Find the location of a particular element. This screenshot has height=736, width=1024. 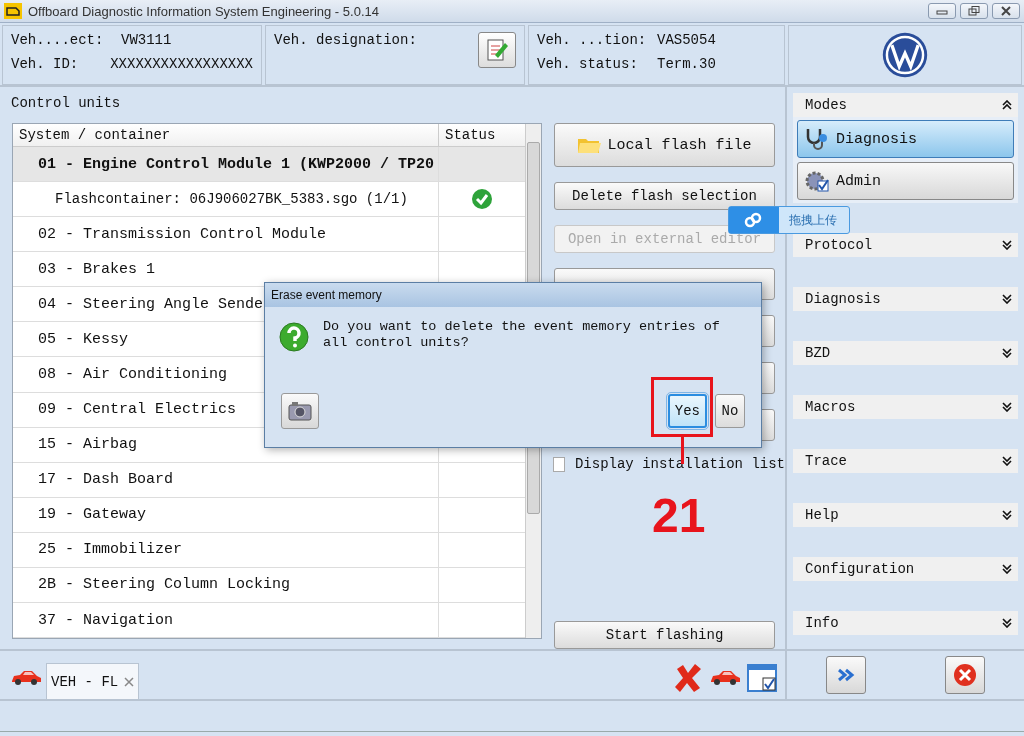

control-unit-name: 17 - Dash Board is located at coordinates (226, 479).